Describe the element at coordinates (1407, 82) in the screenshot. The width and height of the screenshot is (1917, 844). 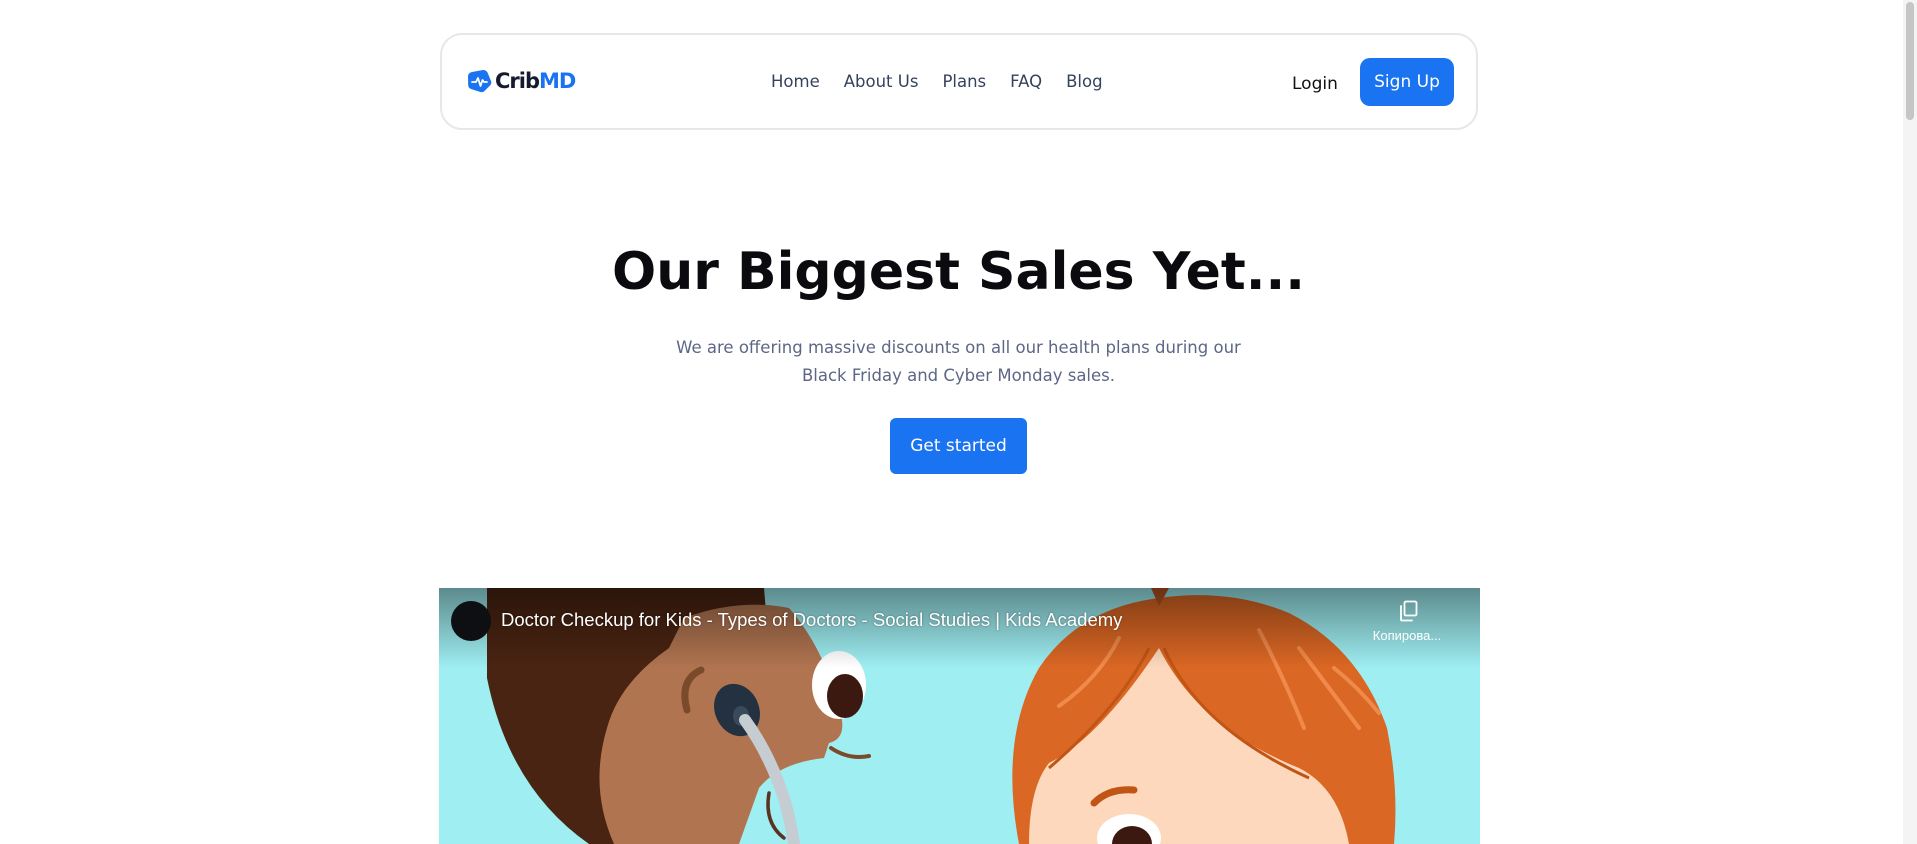
I see `sign-up-button: Sign Up` at that location.